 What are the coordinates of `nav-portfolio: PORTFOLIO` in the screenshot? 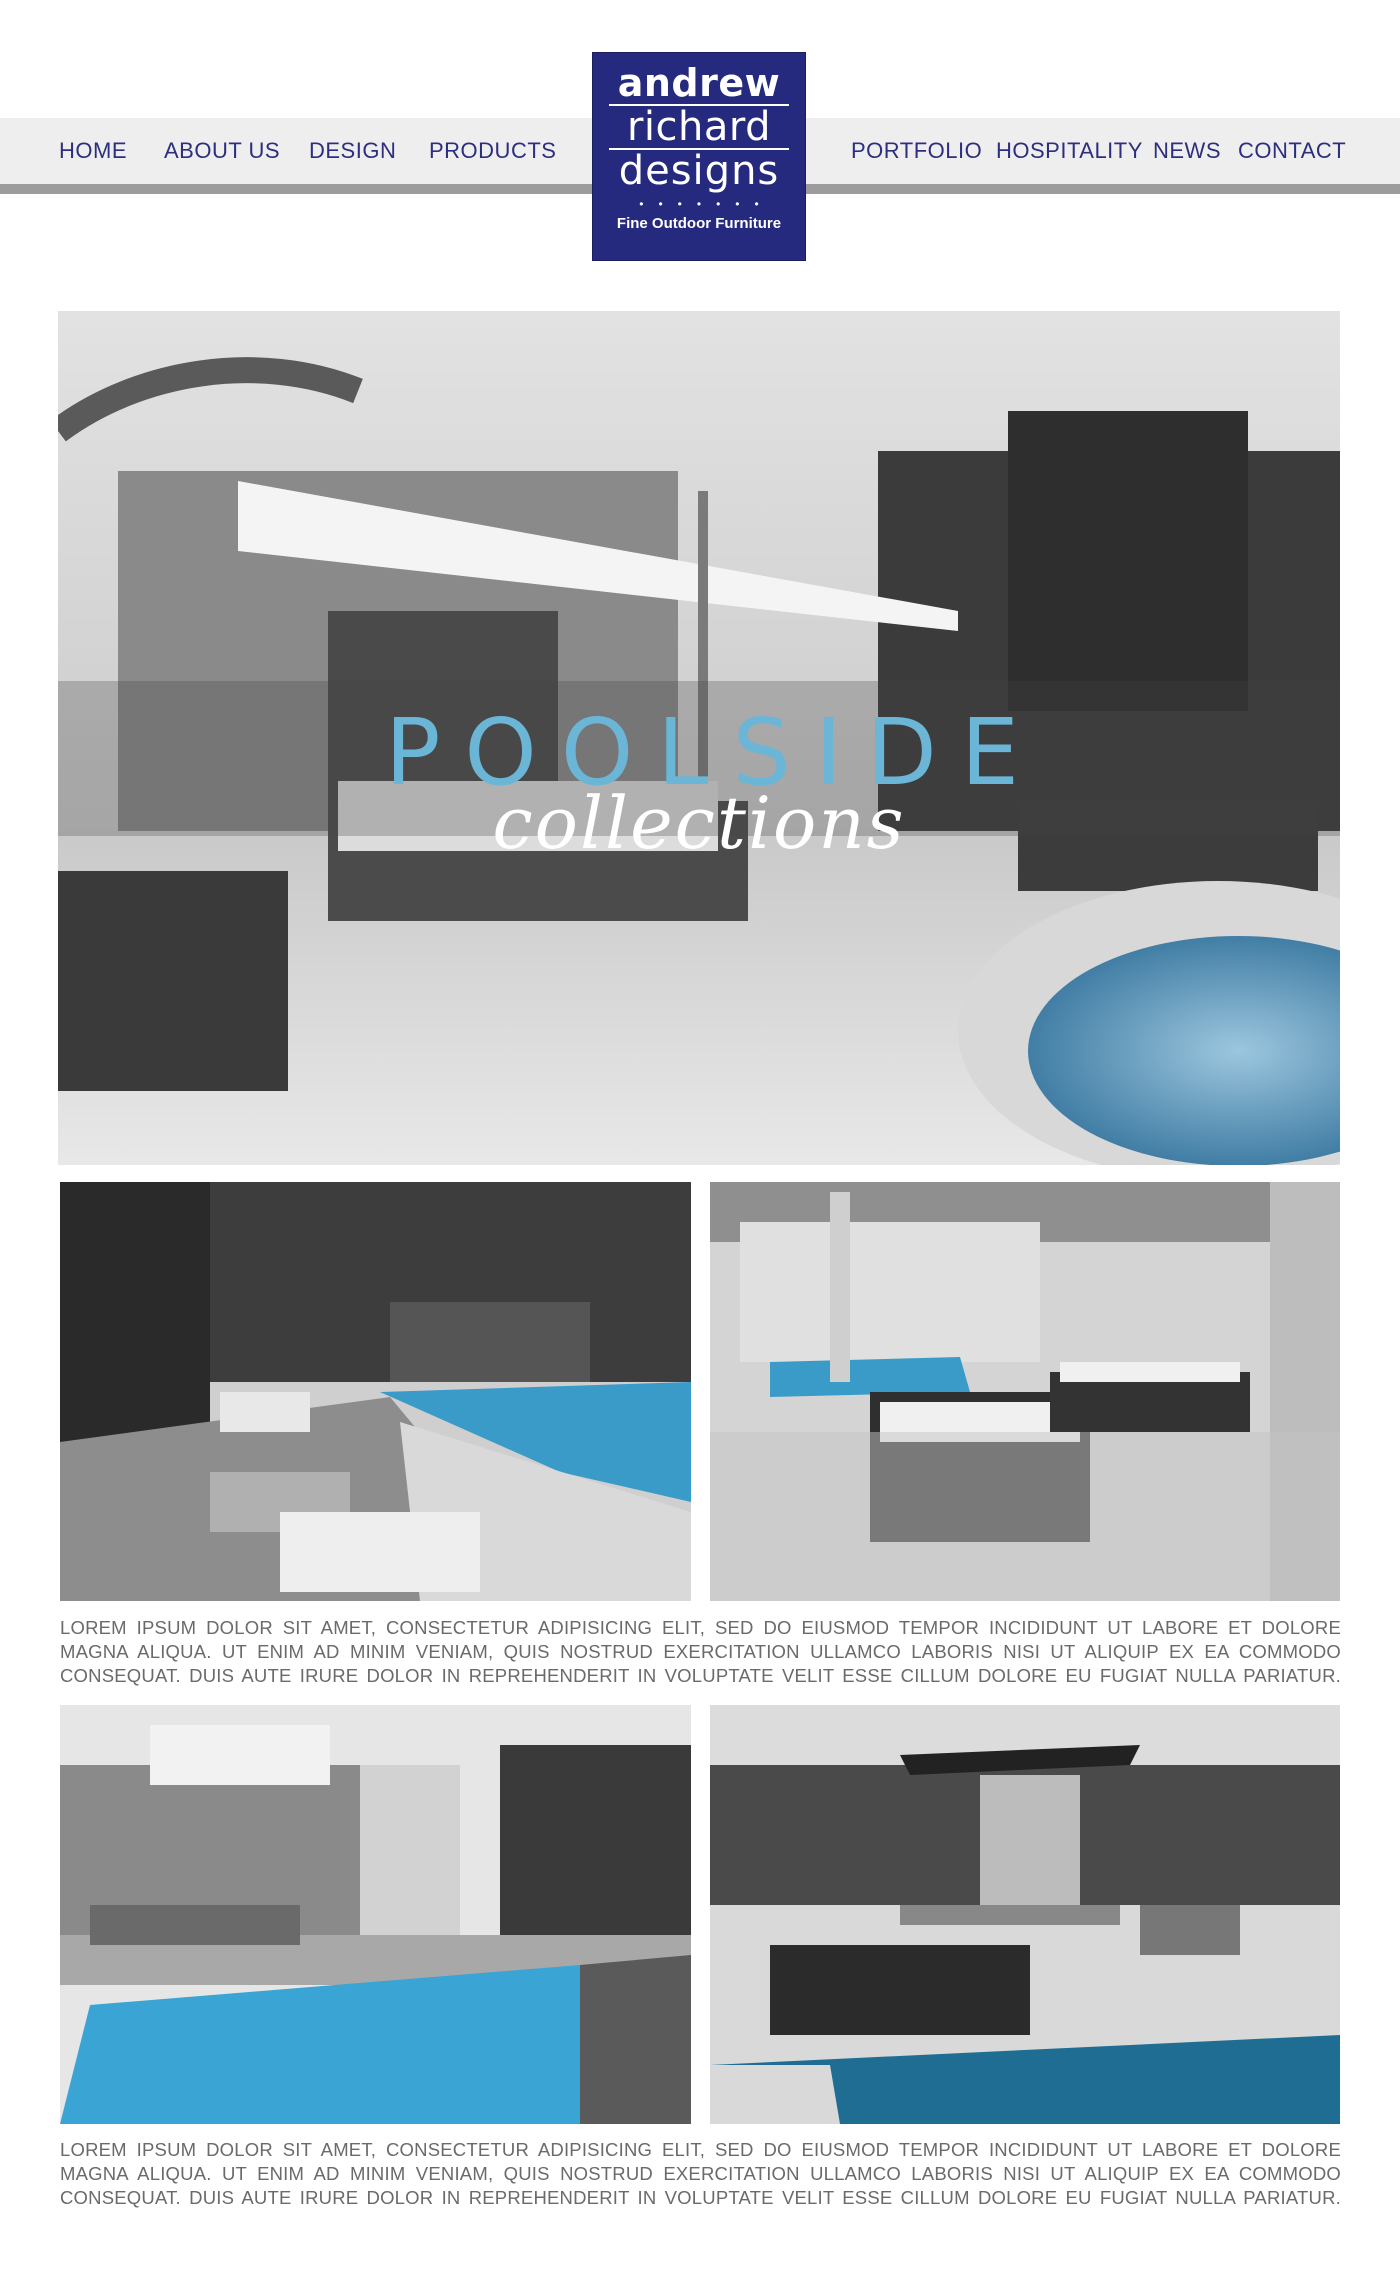 It's located at (916, 151).